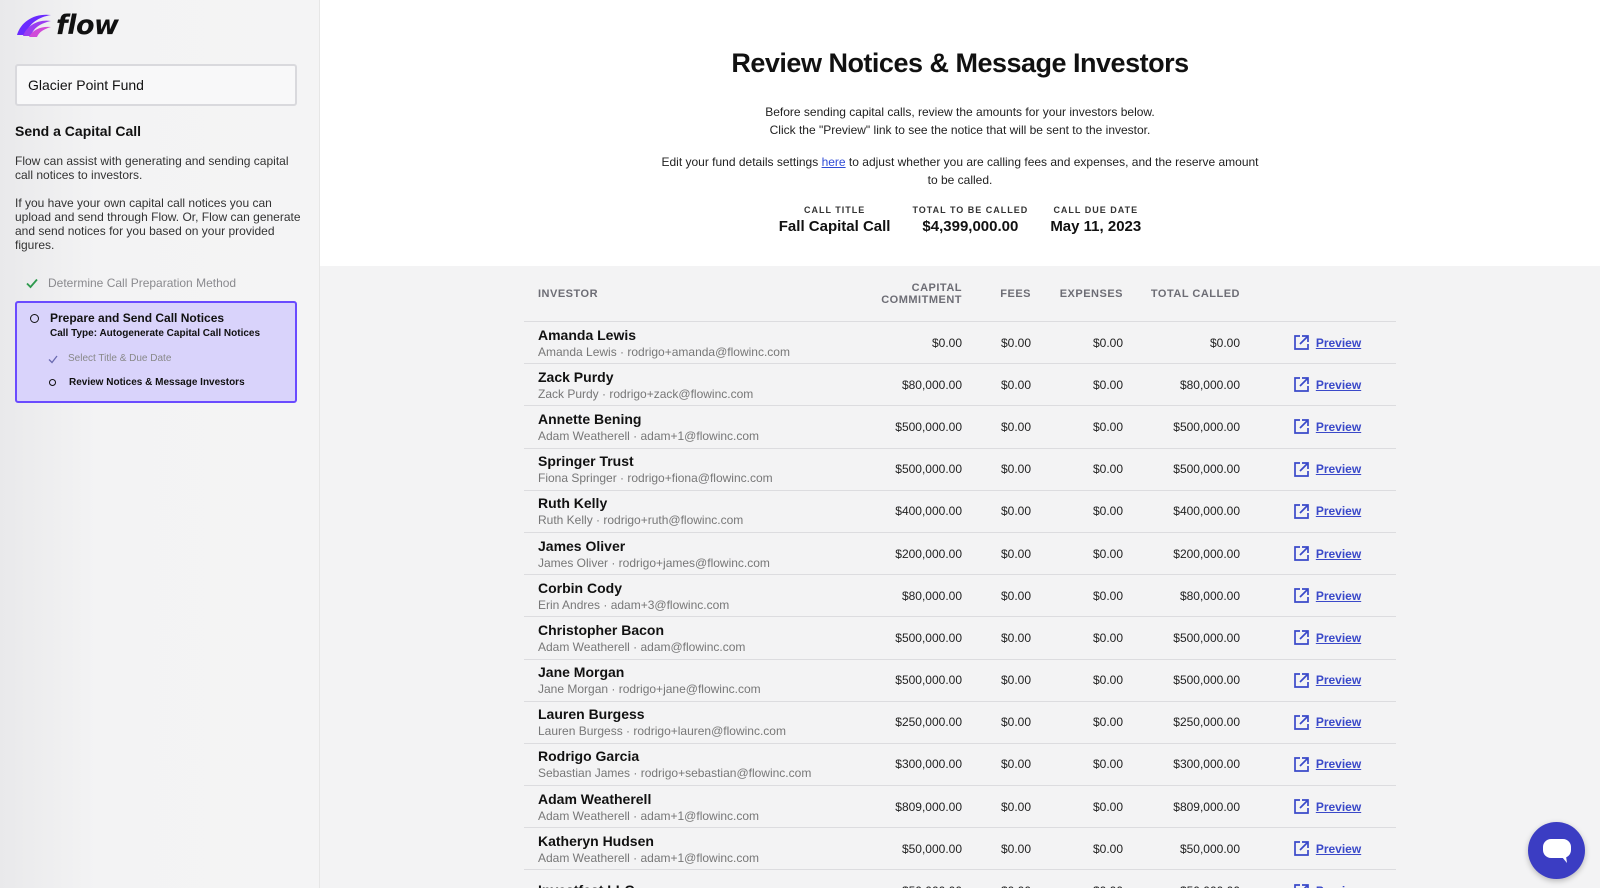  What do you see at coordinates (596, 840) in the screenshot?
I see `investor-name: Katheryn Hudsen` at bounding box center [596, 840].